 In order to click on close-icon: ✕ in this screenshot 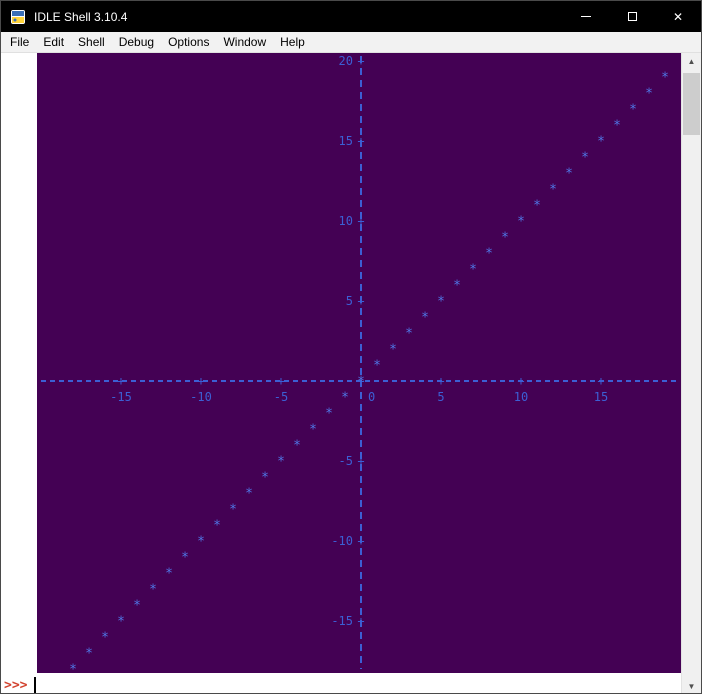, I will do `click(678, 16)`.